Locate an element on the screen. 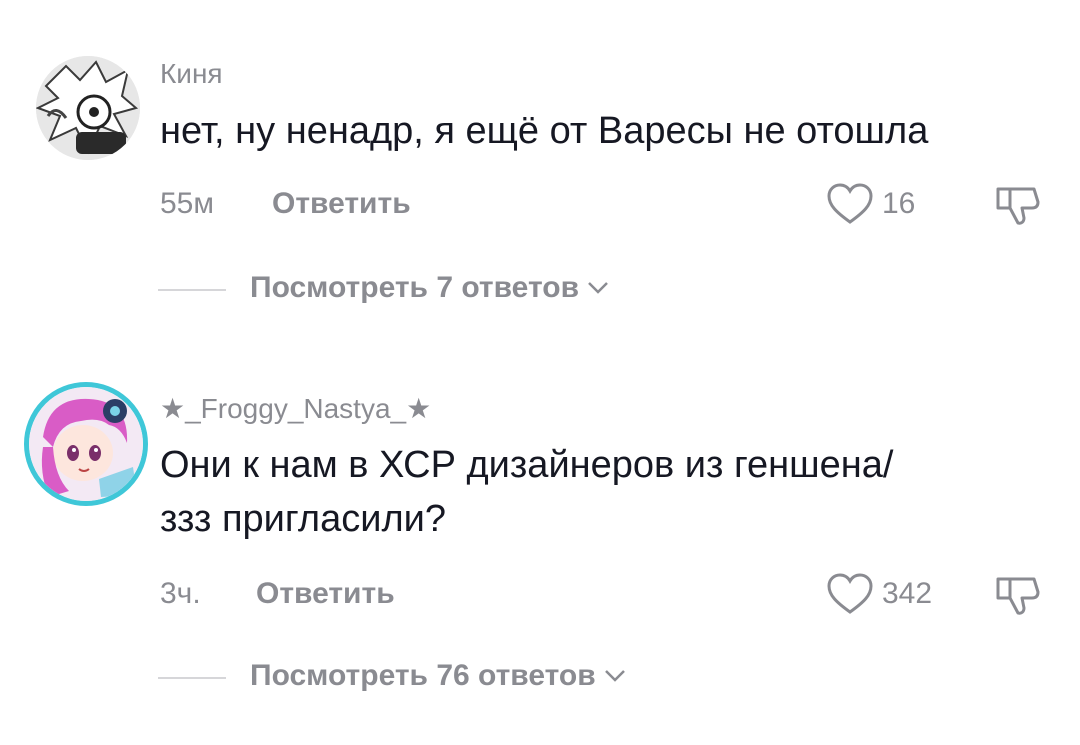 The height and width of the screenshot is (745, 1080). view-replies-button: Посмотреть 76 ответов is located at coordinates (438, 676).